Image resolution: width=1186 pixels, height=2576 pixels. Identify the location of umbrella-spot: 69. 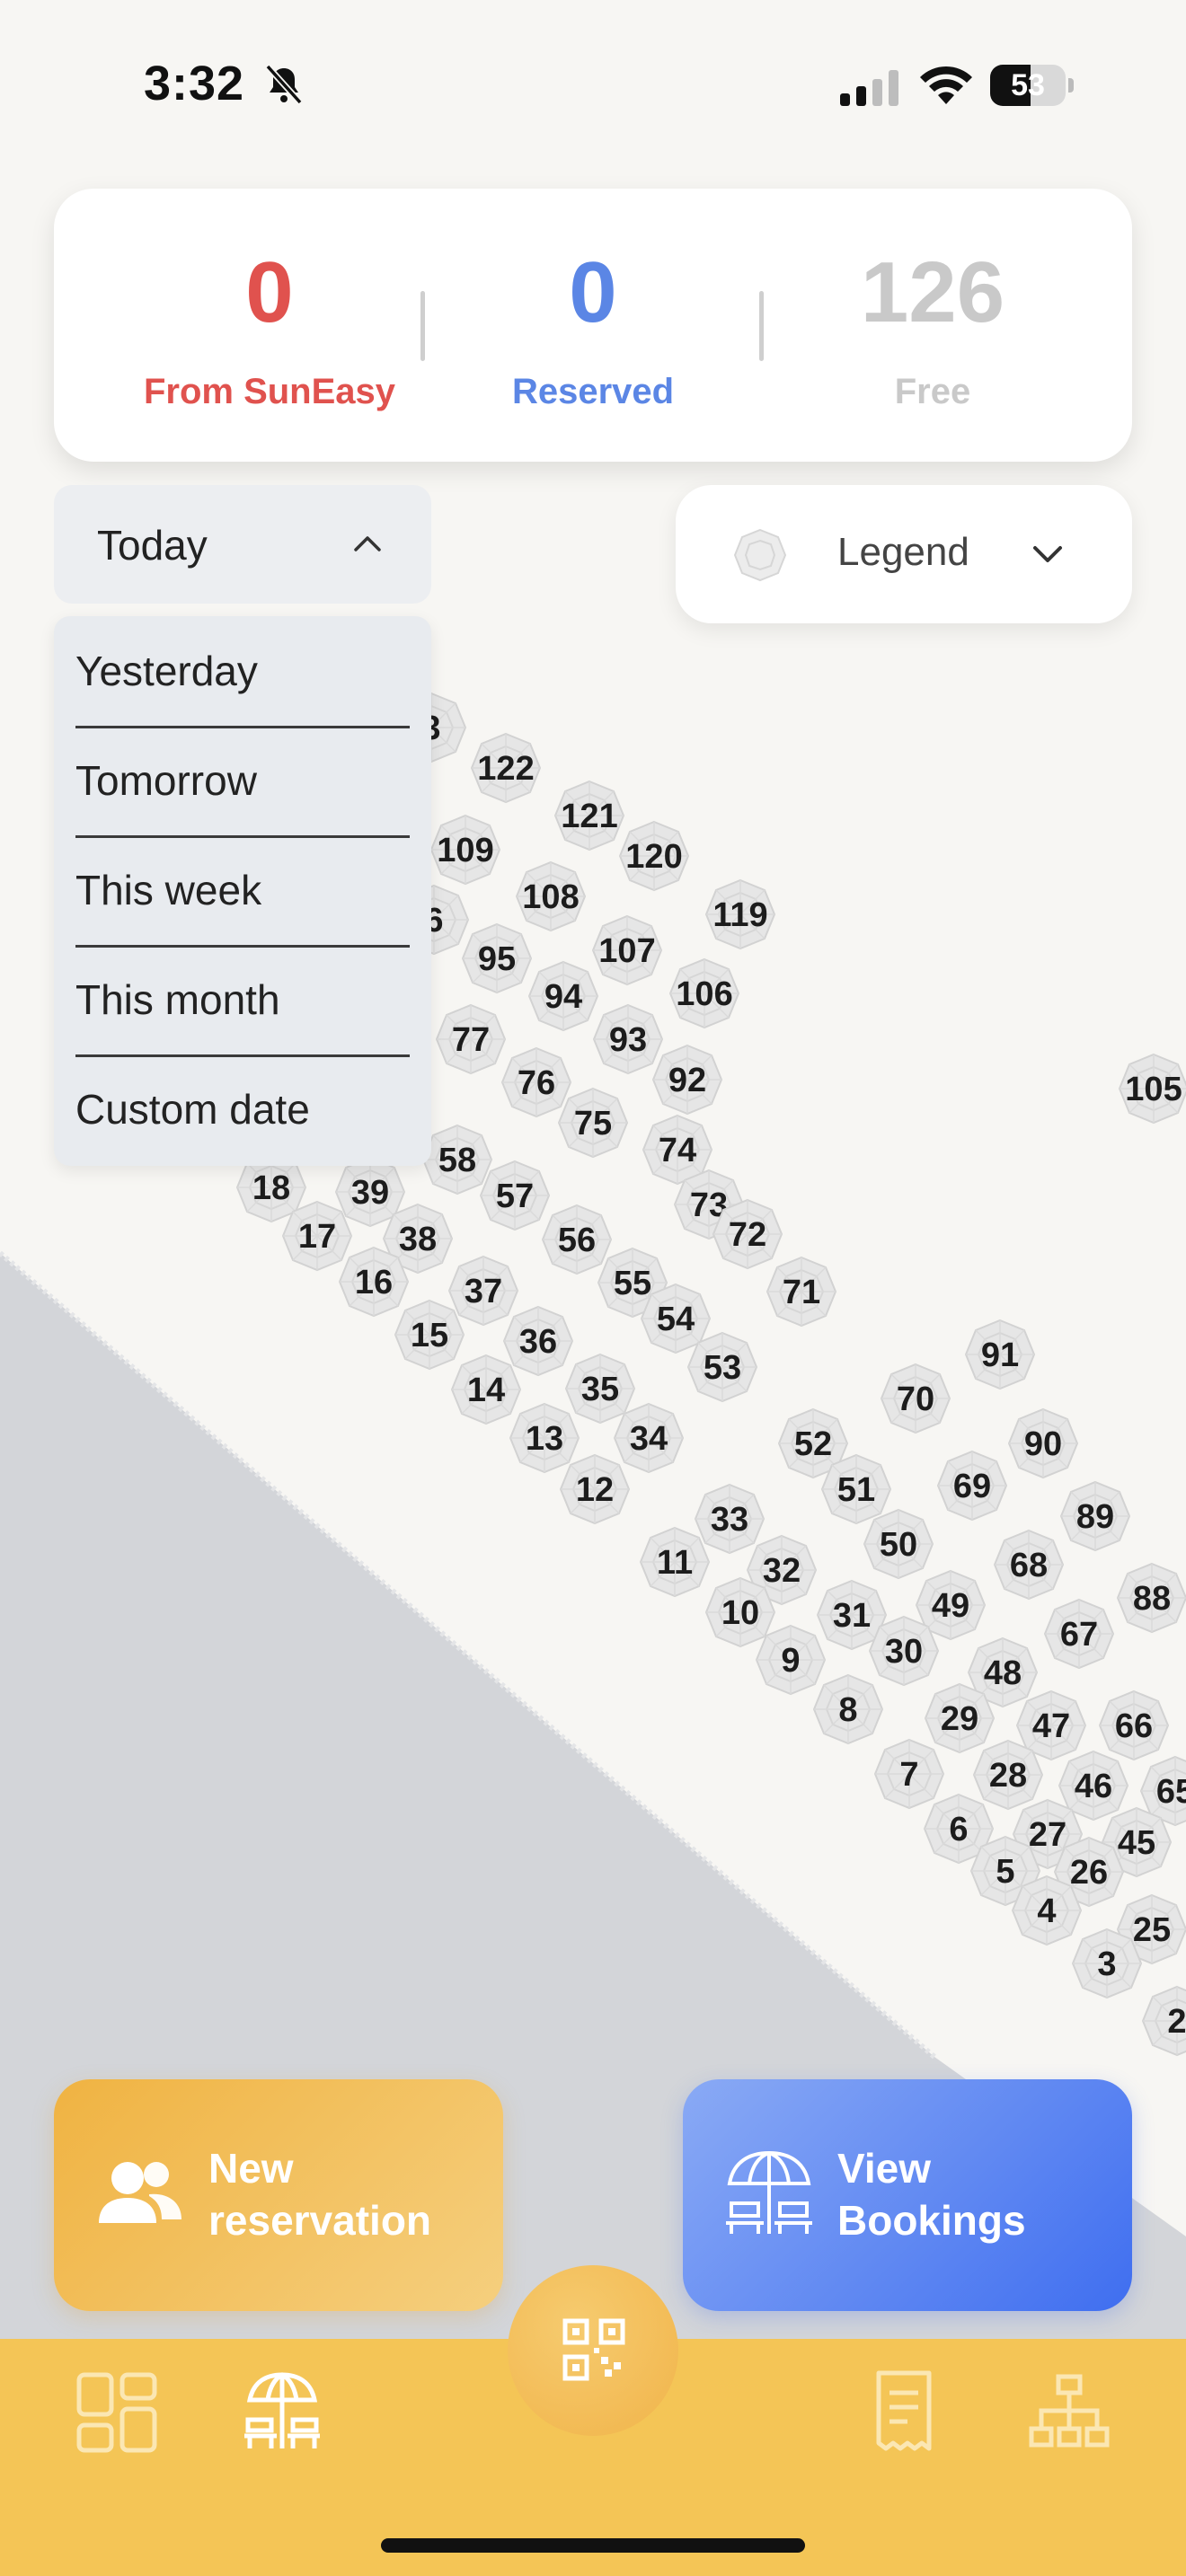
(972, 1485).